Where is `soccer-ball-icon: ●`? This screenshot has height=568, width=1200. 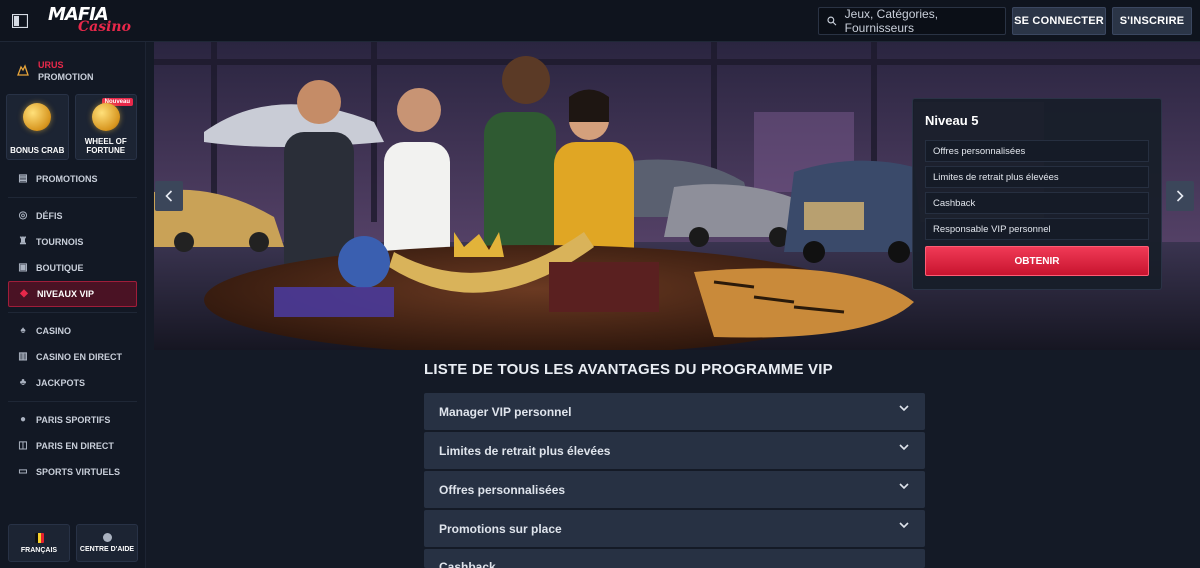
soccer-ball-icon: ● is located at coordinates (23, 419).